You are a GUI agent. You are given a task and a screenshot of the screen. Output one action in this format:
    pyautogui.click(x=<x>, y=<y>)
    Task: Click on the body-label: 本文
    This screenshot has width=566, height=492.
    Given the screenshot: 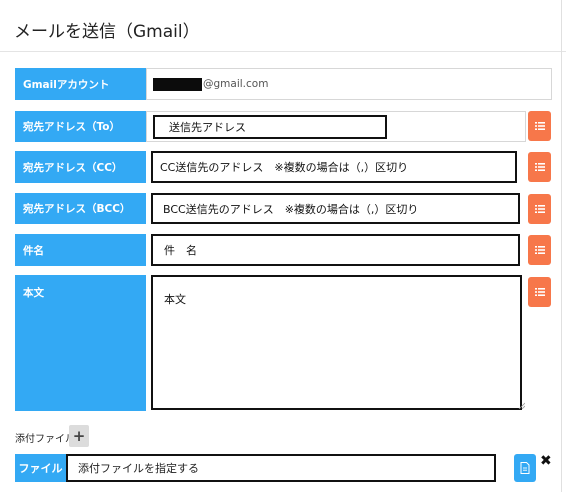 What is the action you would take?
    pyautogui.click(x=80, y=343)
    